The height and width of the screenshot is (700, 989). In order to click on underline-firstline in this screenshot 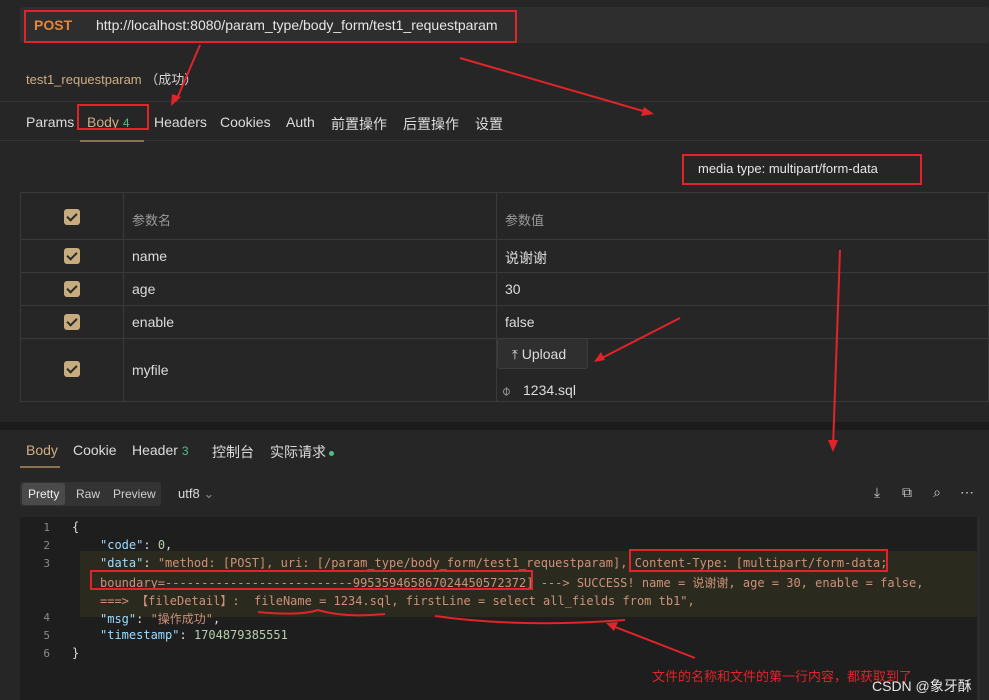, I will do `click(530, 620)`.